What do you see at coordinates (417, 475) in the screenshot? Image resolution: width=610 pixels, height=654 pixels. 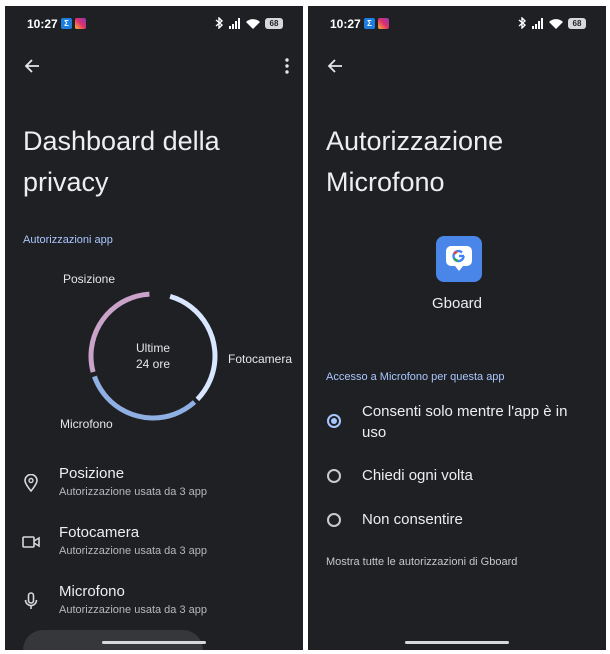 I see `option-label: Chiedi ogni volta` at bounding box center [417, 475].